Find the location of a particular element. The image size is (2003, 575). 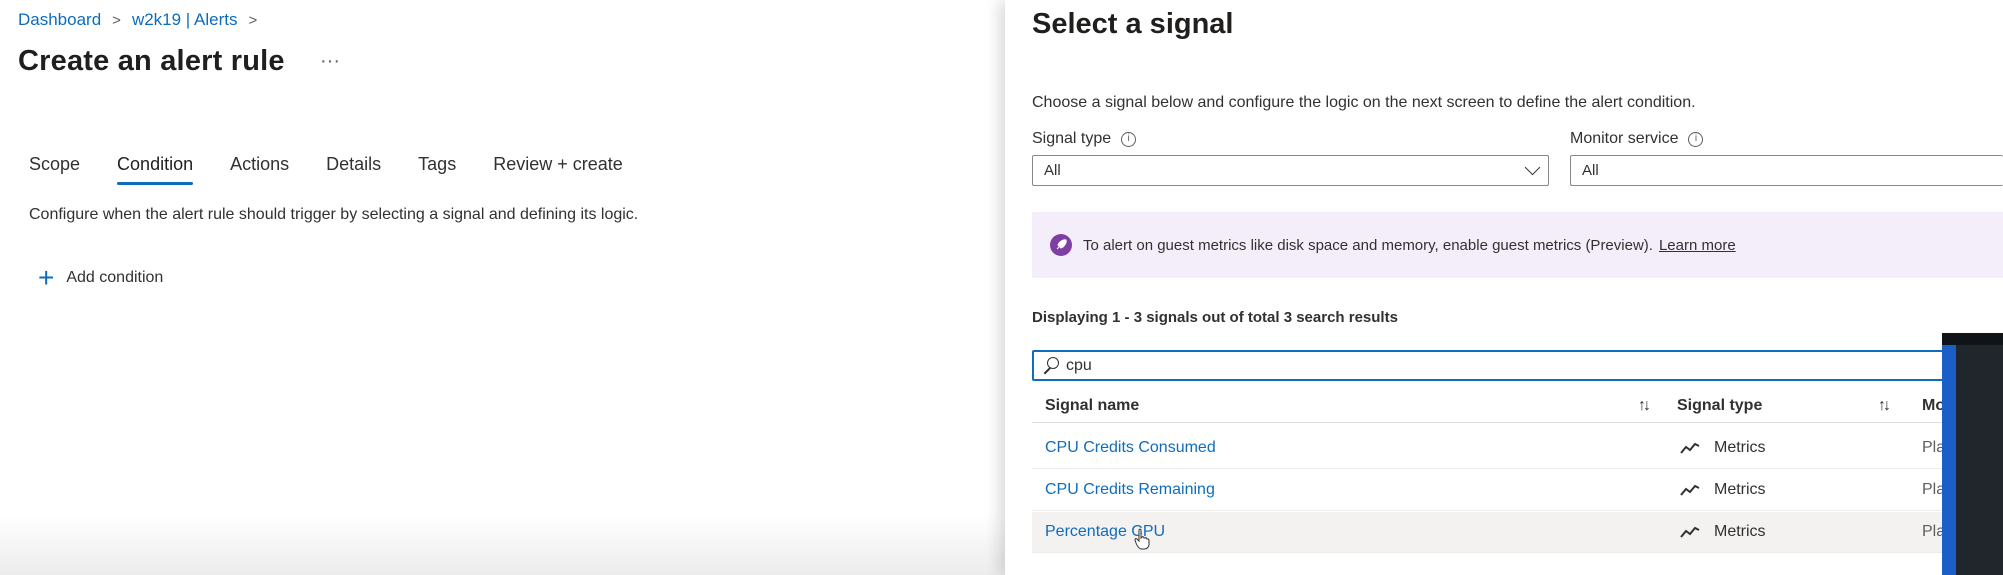

table-row: Percentage CPU Metrics Plat is located at coordinates (1517, 532).